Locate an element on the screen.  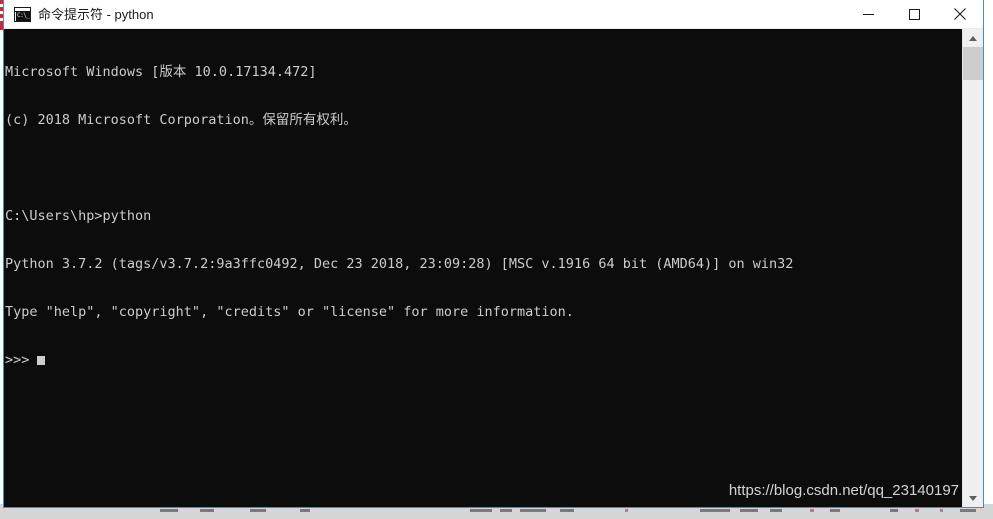
console-prompt-line: >>> is located at coordinates (483, 360).